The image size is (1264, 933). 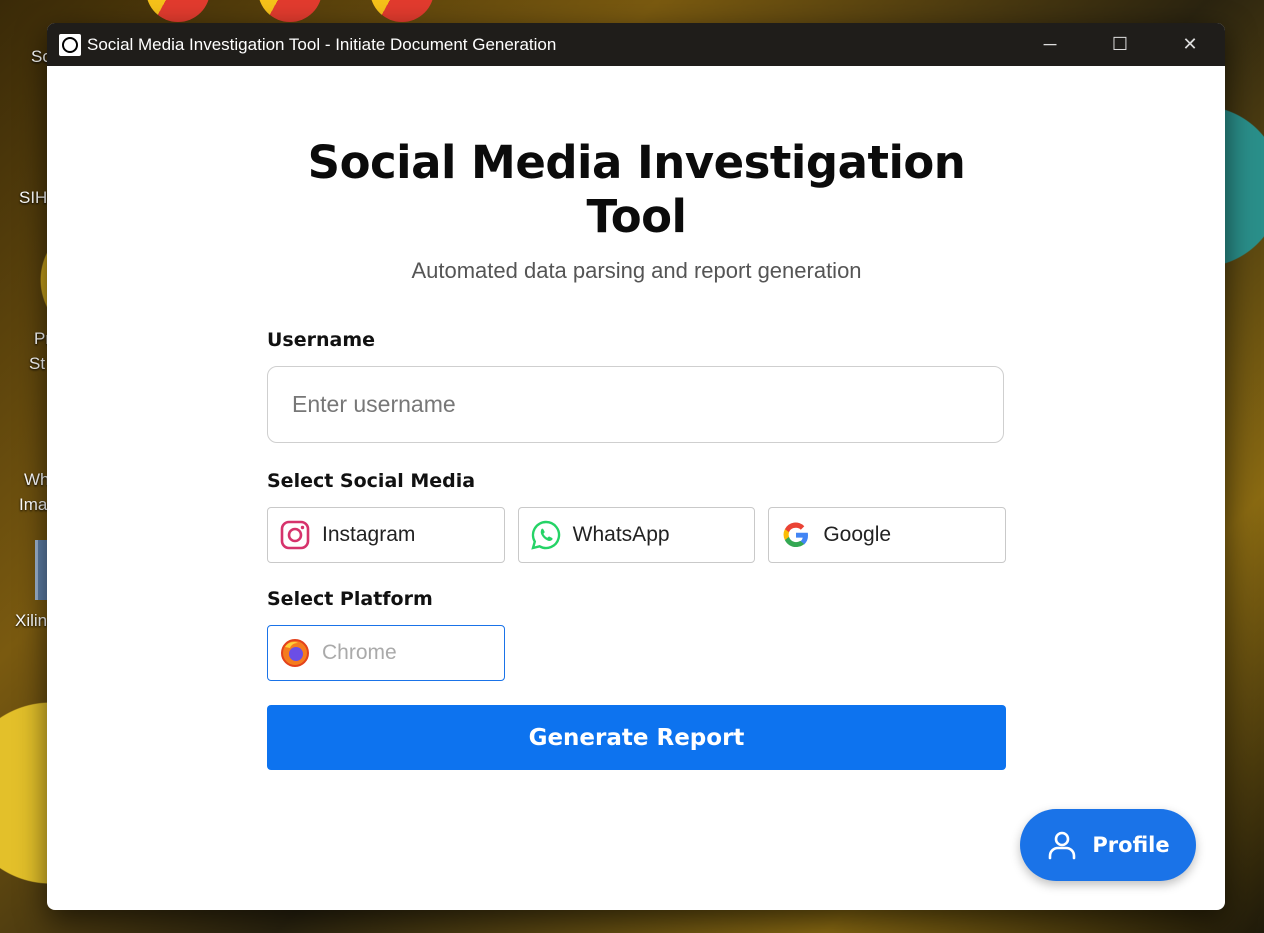 What do you see at coordinates (545, 535) in the screenshot?
I see `whatsapp-icon` at bounding box center [545, 535].